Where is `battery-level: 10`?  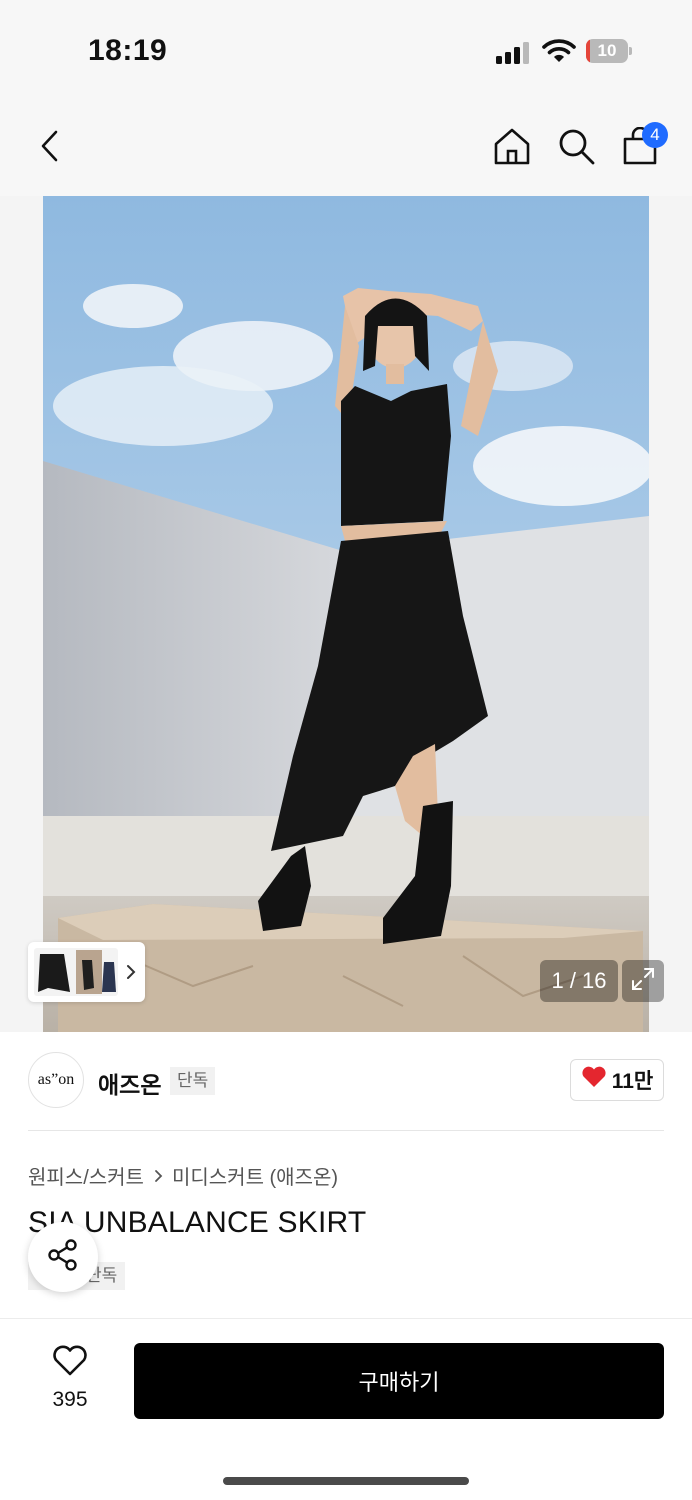 battery-level: 10 is located at coordinates (607, 50).